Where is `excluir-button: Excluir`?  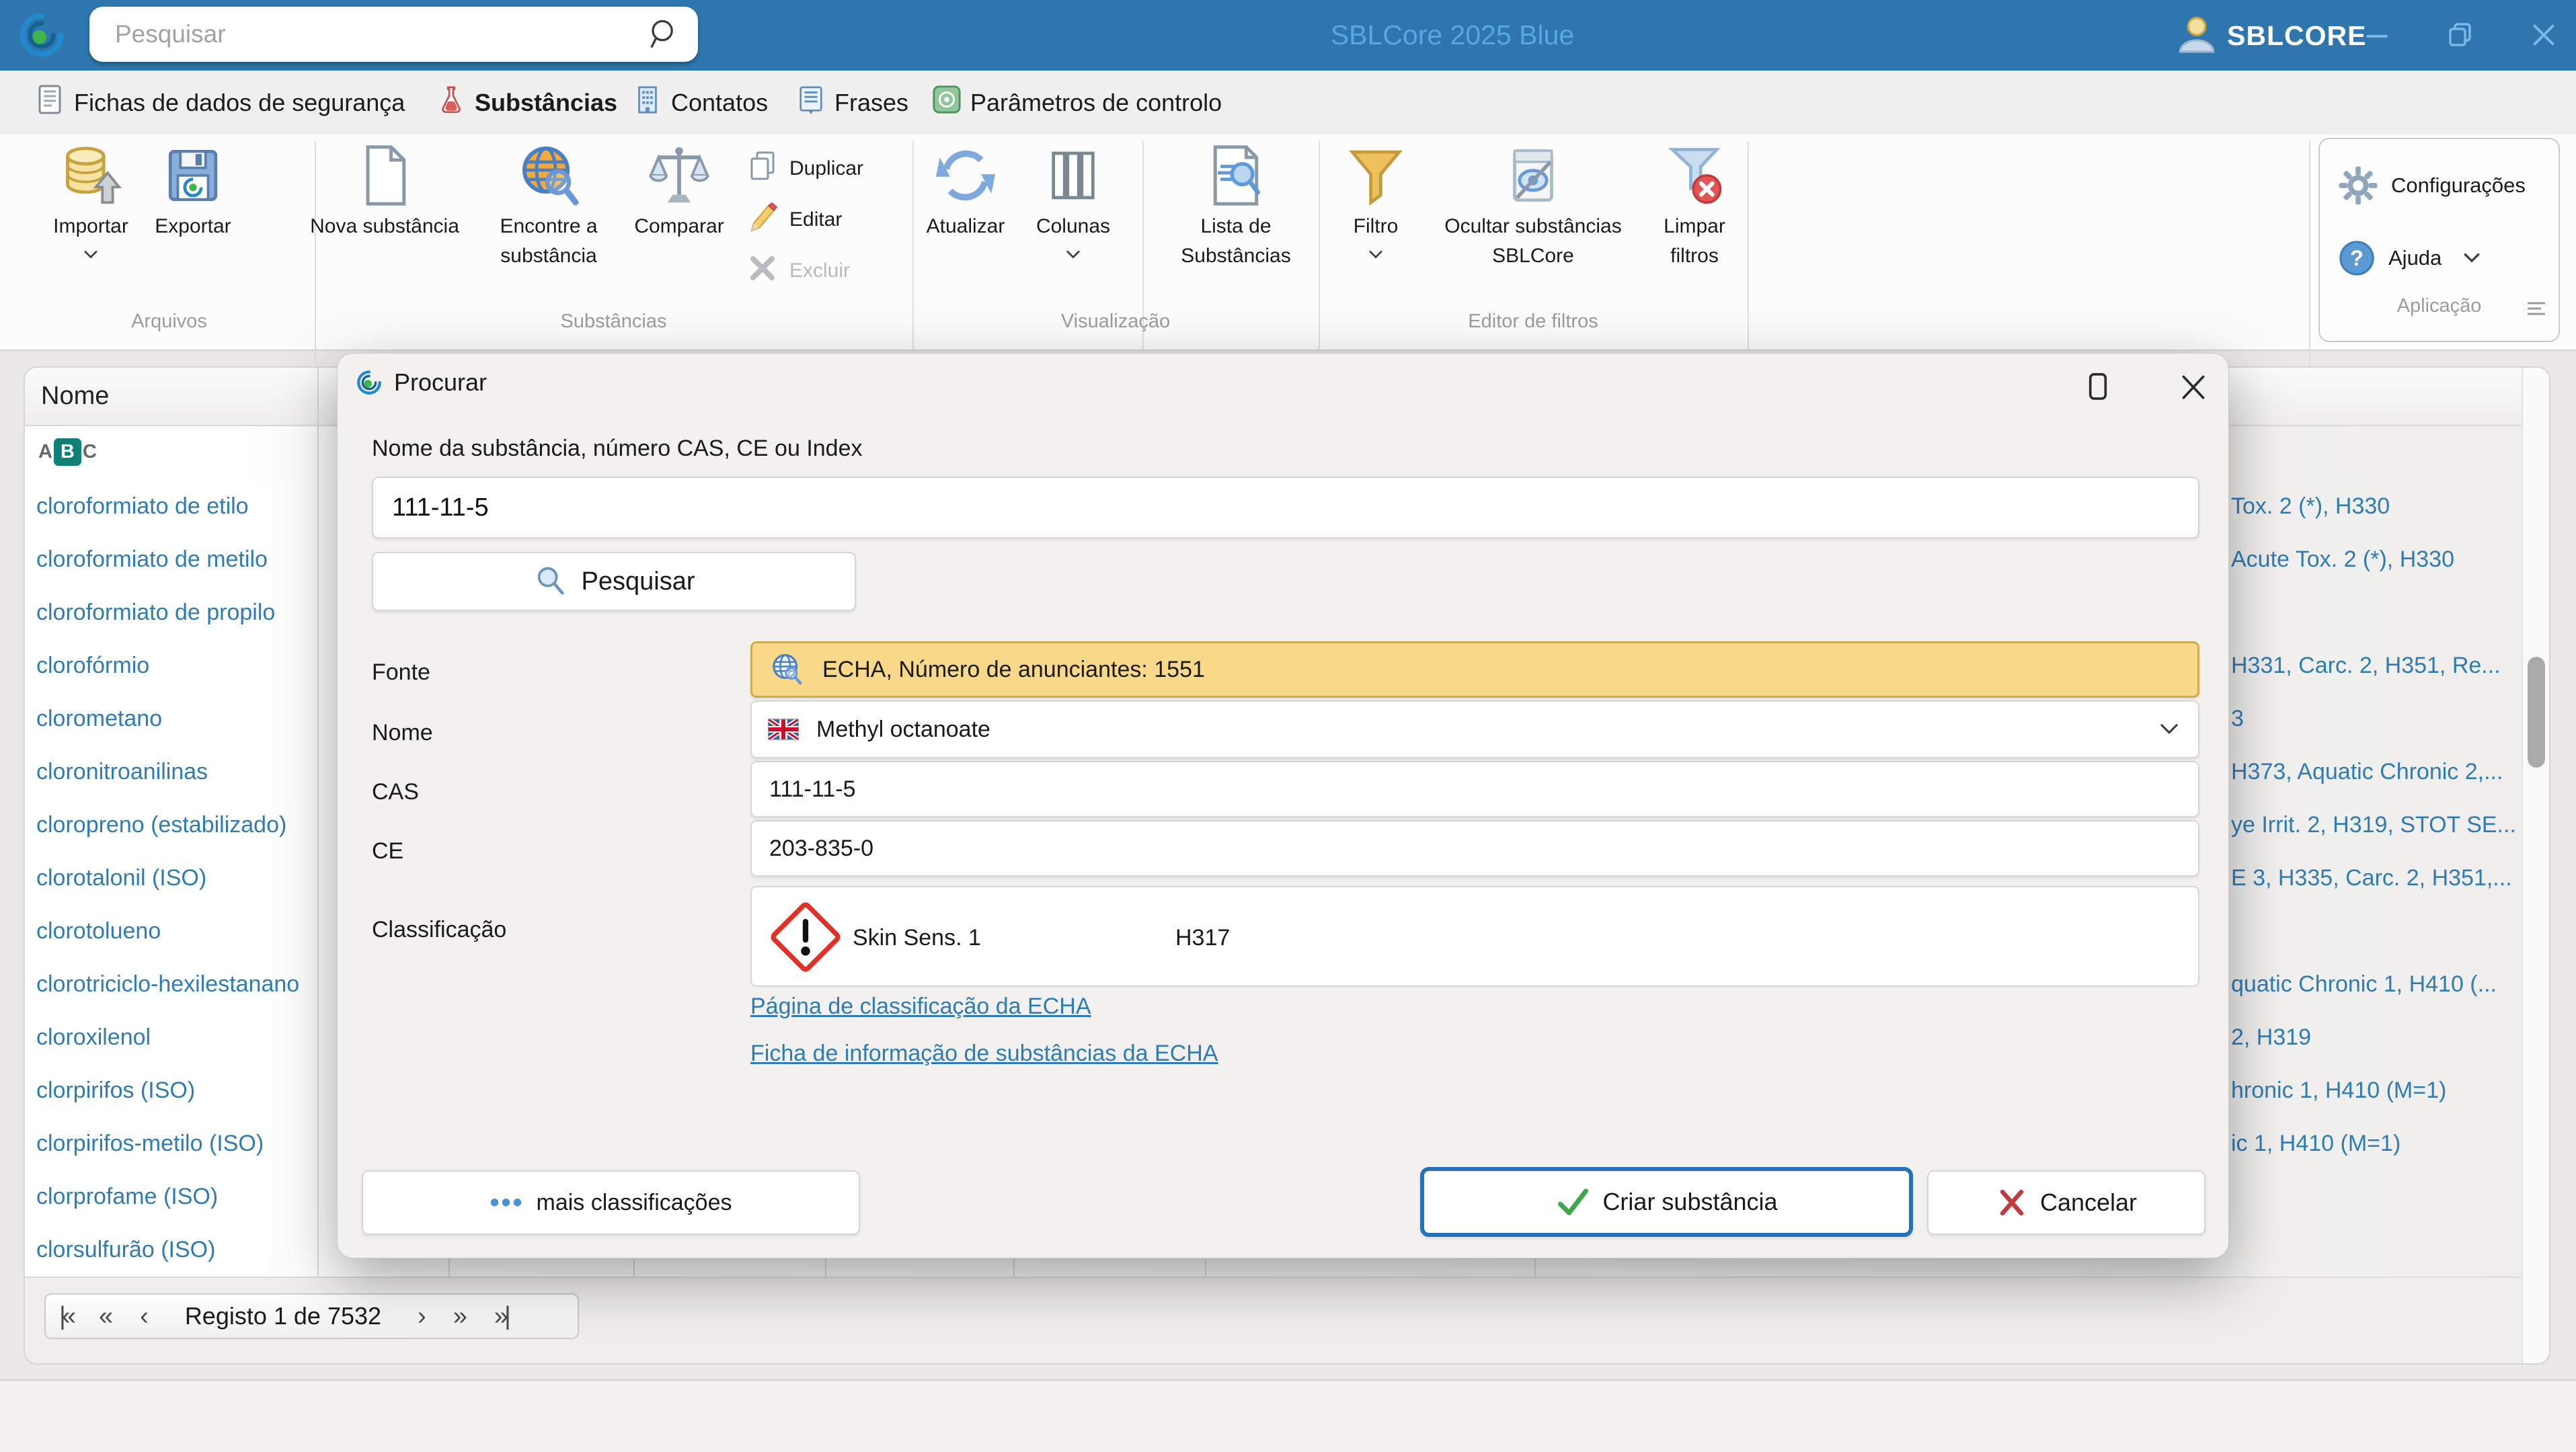
excluir-button: Excluir is located at coordinates (798, 270).